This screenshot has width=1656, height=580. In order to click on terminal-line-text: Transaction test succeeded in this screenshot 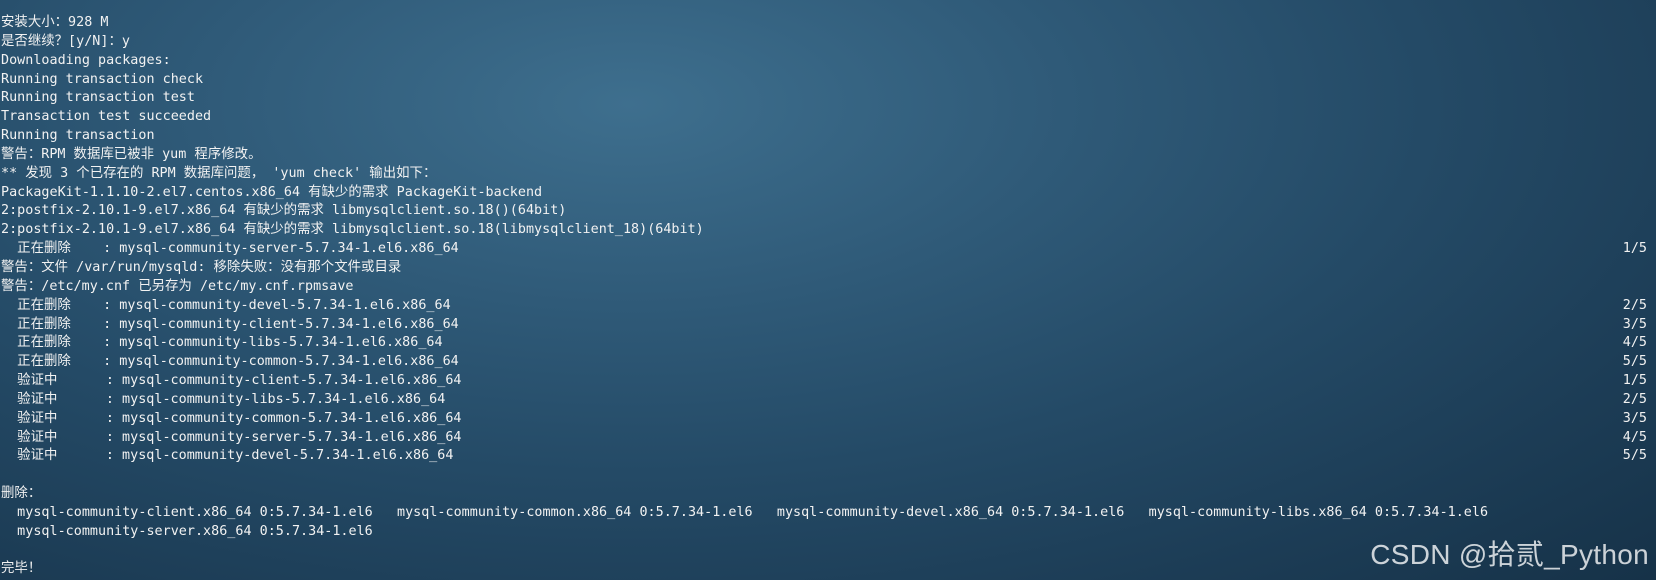, I will do `click(106, 117)`.